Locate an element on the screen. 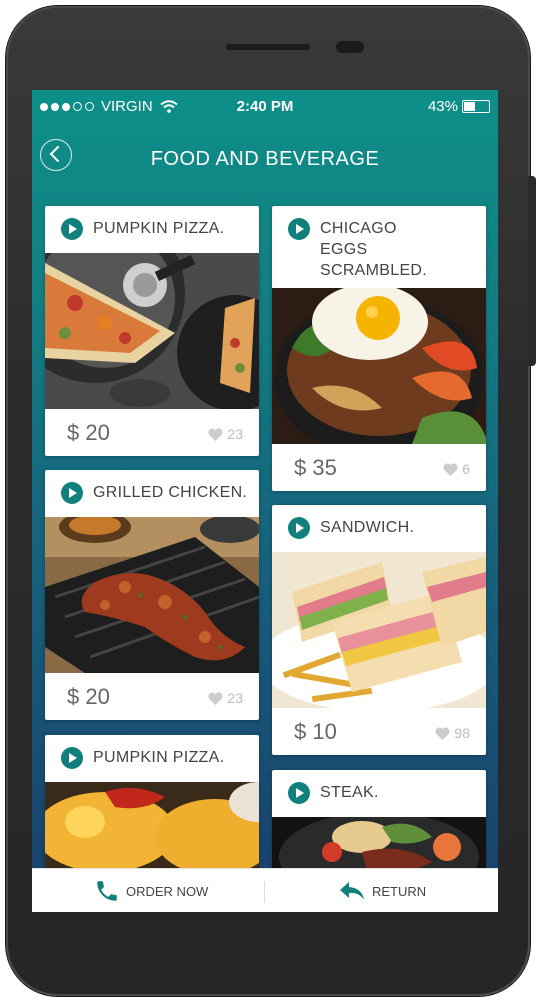  menu-card: CHICAGO EGGS SCRAMBLED. $ 35 6 is located at coordinates (379, 348).